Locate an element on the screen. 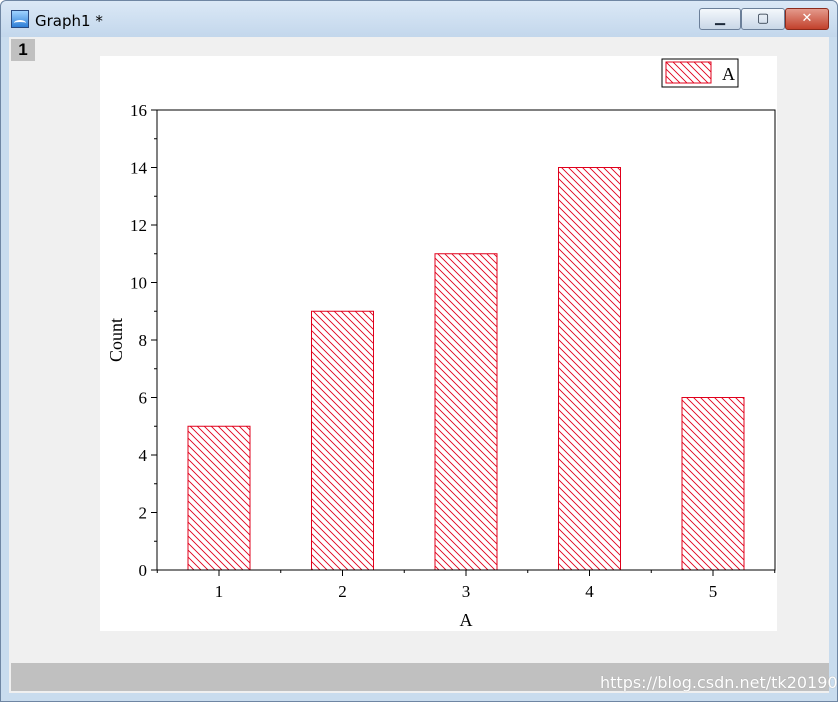 The width and height of the screenshot is (838, 702). legend-swatch is located at coordinates (688, 72).